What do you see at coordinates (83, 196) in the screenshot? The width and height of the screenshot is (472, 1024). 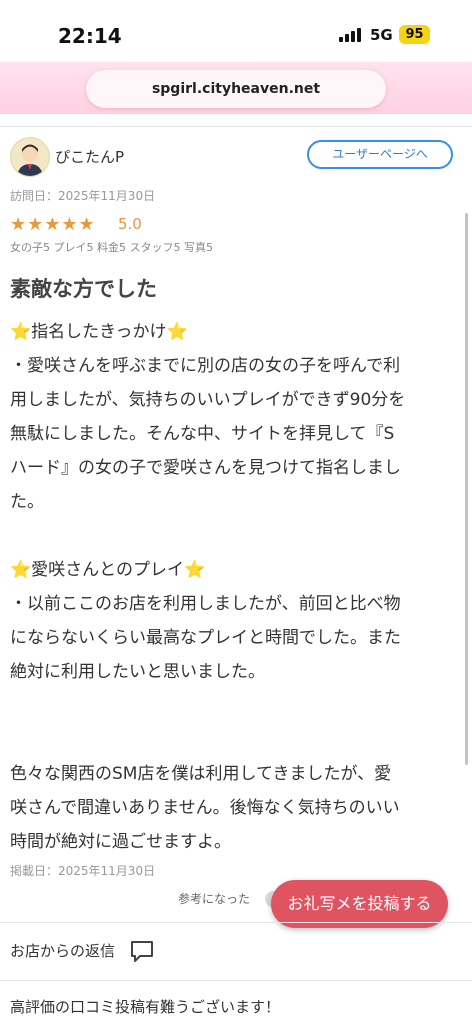 I see `visit-date: 訪問日：2025年11月30日` at bounding box center [83, 196].